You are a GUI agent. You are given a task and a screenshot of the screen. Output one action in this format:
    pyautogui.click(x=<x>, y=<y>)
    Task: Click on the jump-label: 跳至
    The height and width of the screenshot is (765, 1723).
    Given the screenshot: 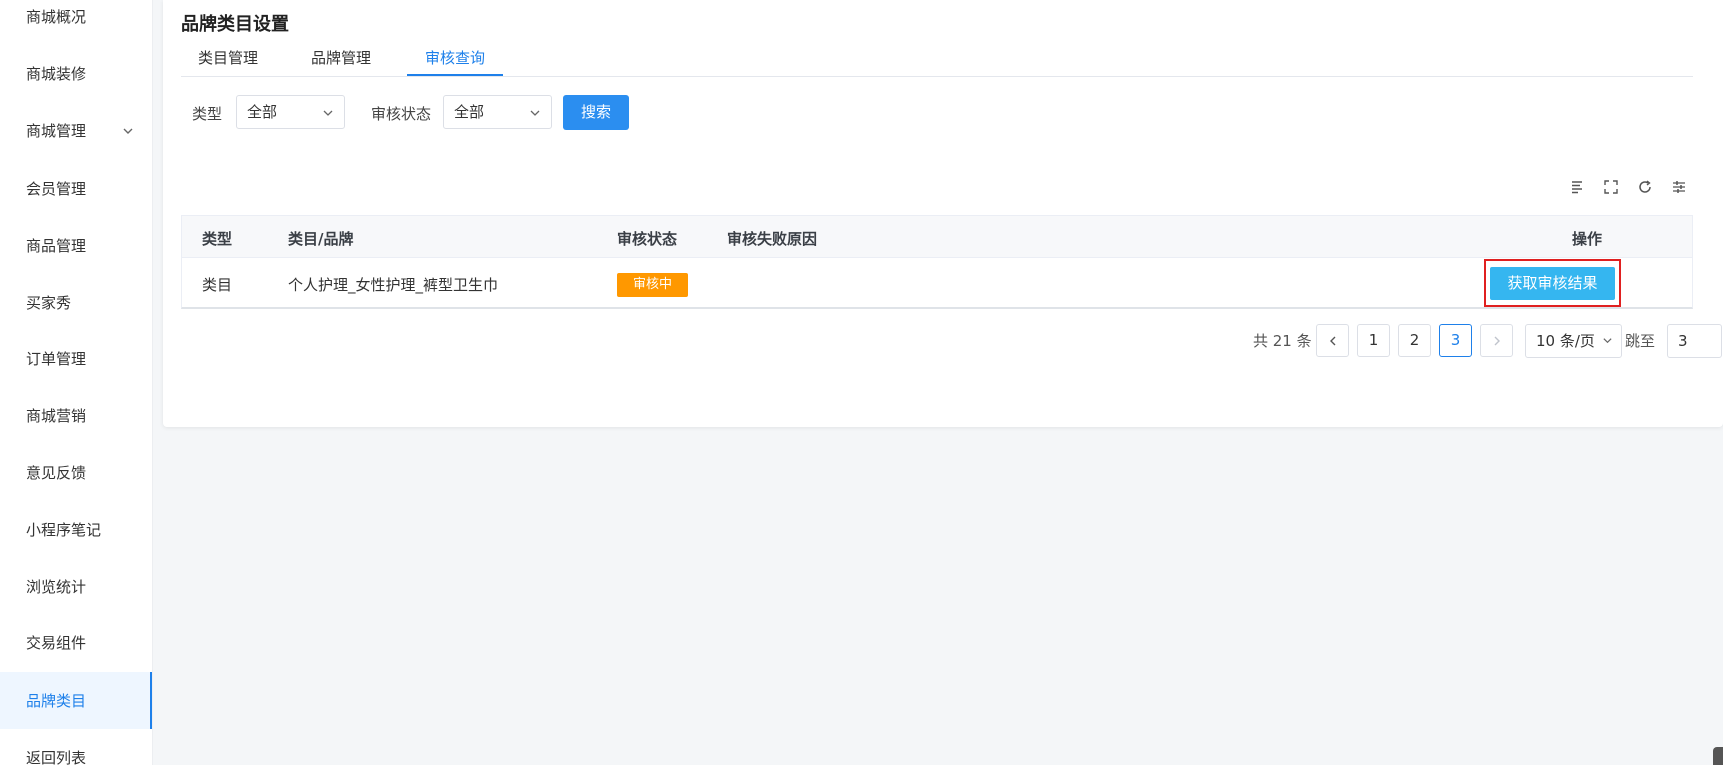 What is the action you would take?
    pyautogui.click(x=1640, y=341)
    